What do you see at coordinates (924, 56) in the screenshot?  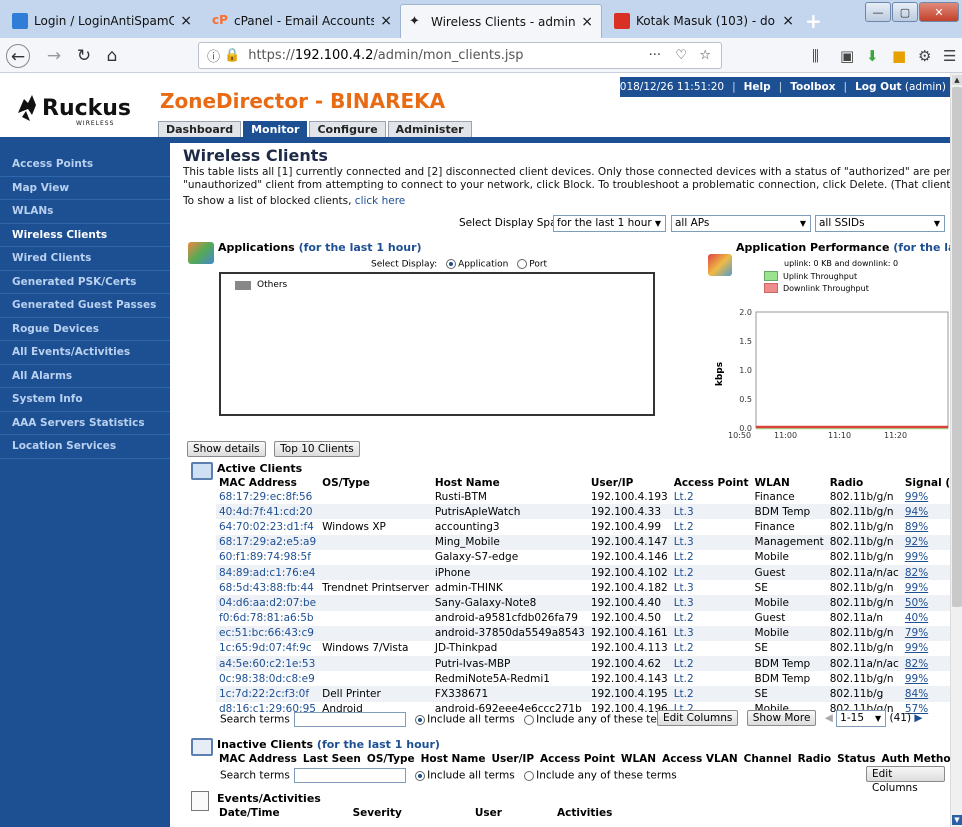 I see `extension-icon: ⚙` at bounding box center [924, 56].